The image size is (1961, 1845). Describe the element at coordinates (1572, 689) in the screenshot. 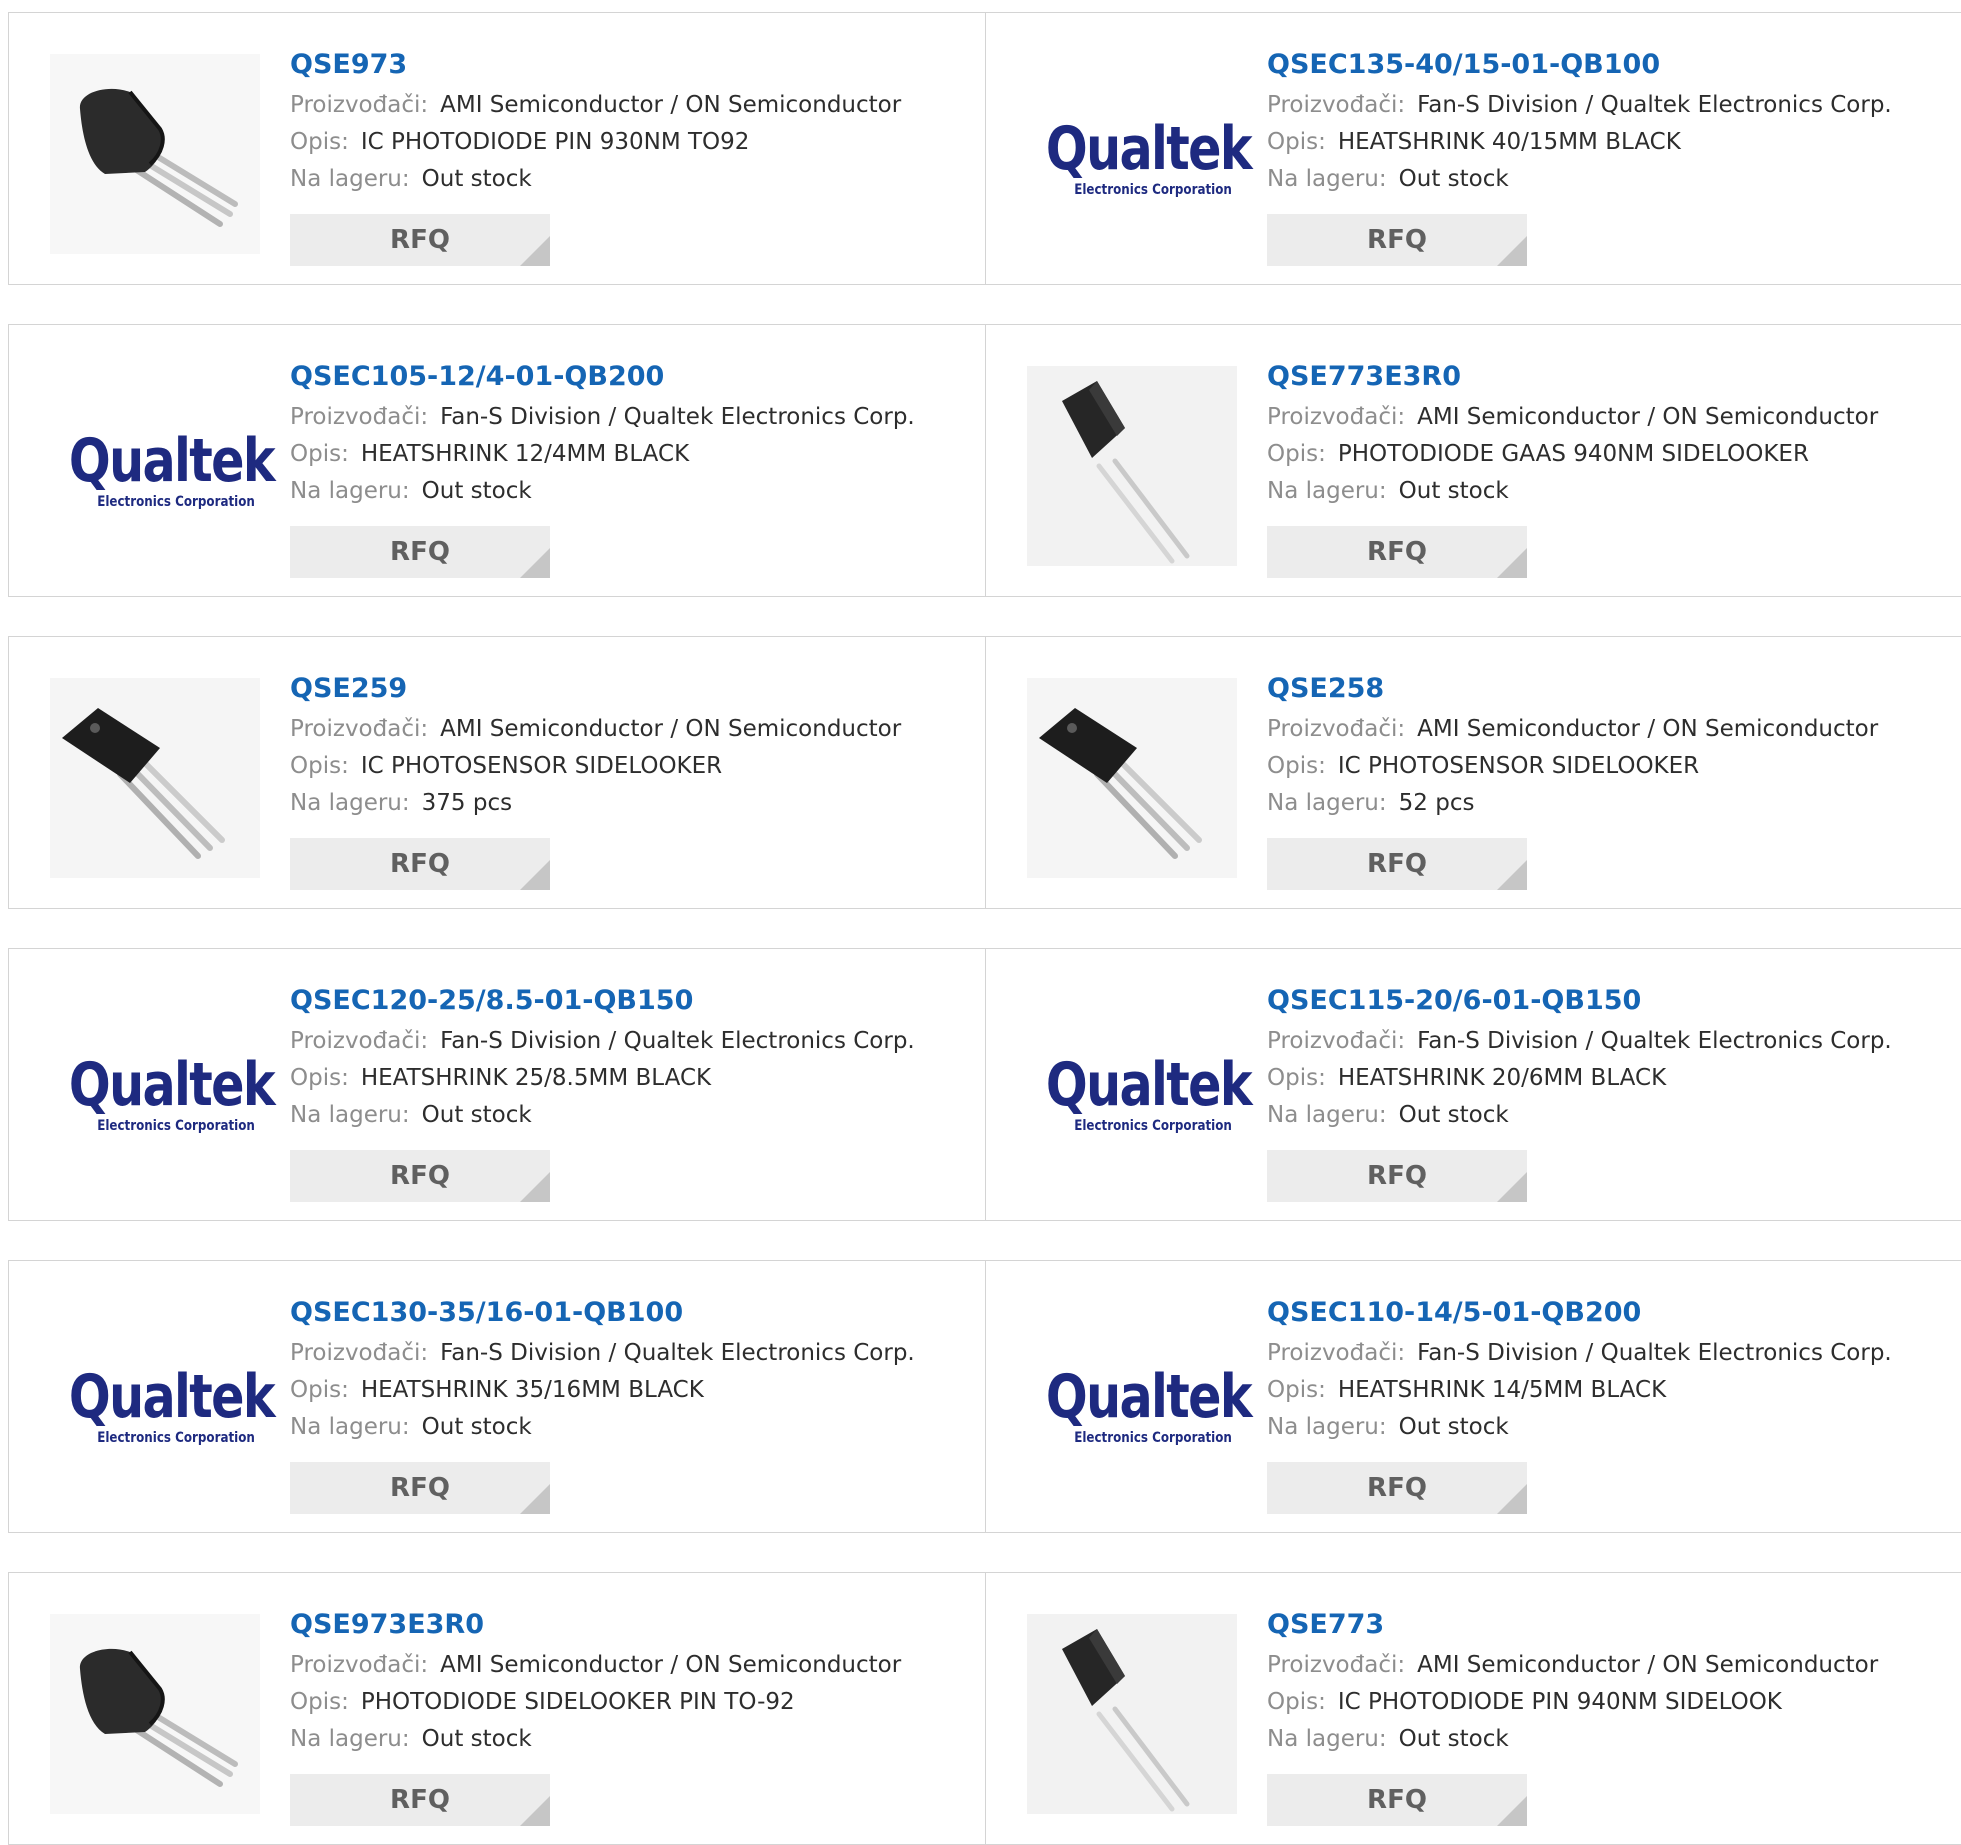

I see `part-number-link: QSE258` at that location.